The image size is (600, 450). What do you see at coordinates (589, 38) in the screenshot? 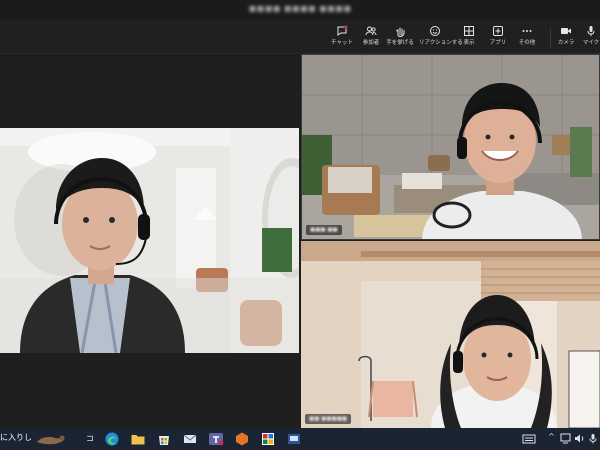
I see `mic-button: マイク` at bounding box center [589, 38].